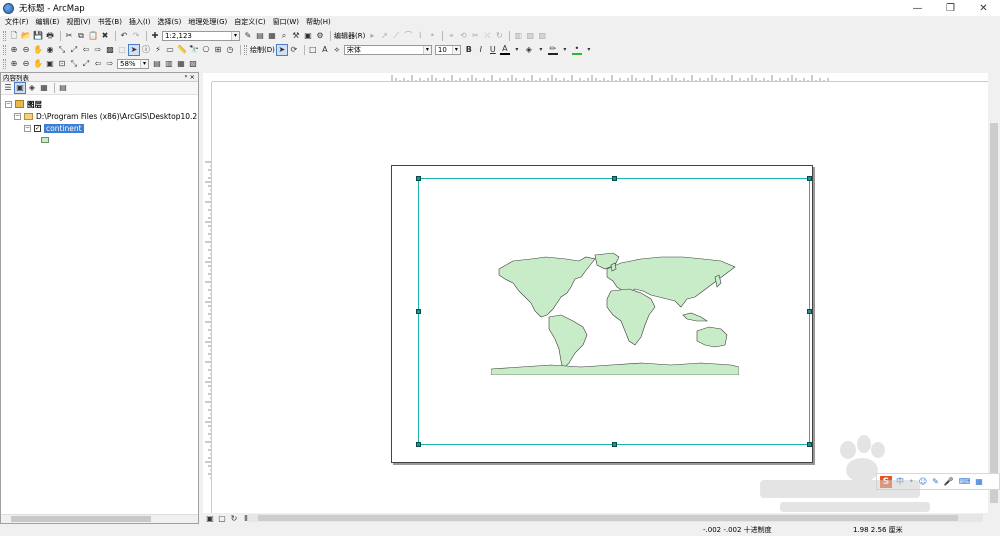 Image resolution: width=1000 pixels, height=536 pixels. Describe the element at coordinates (487, 36) in the screenshot. I see `split-icon: ⤫` at that location.